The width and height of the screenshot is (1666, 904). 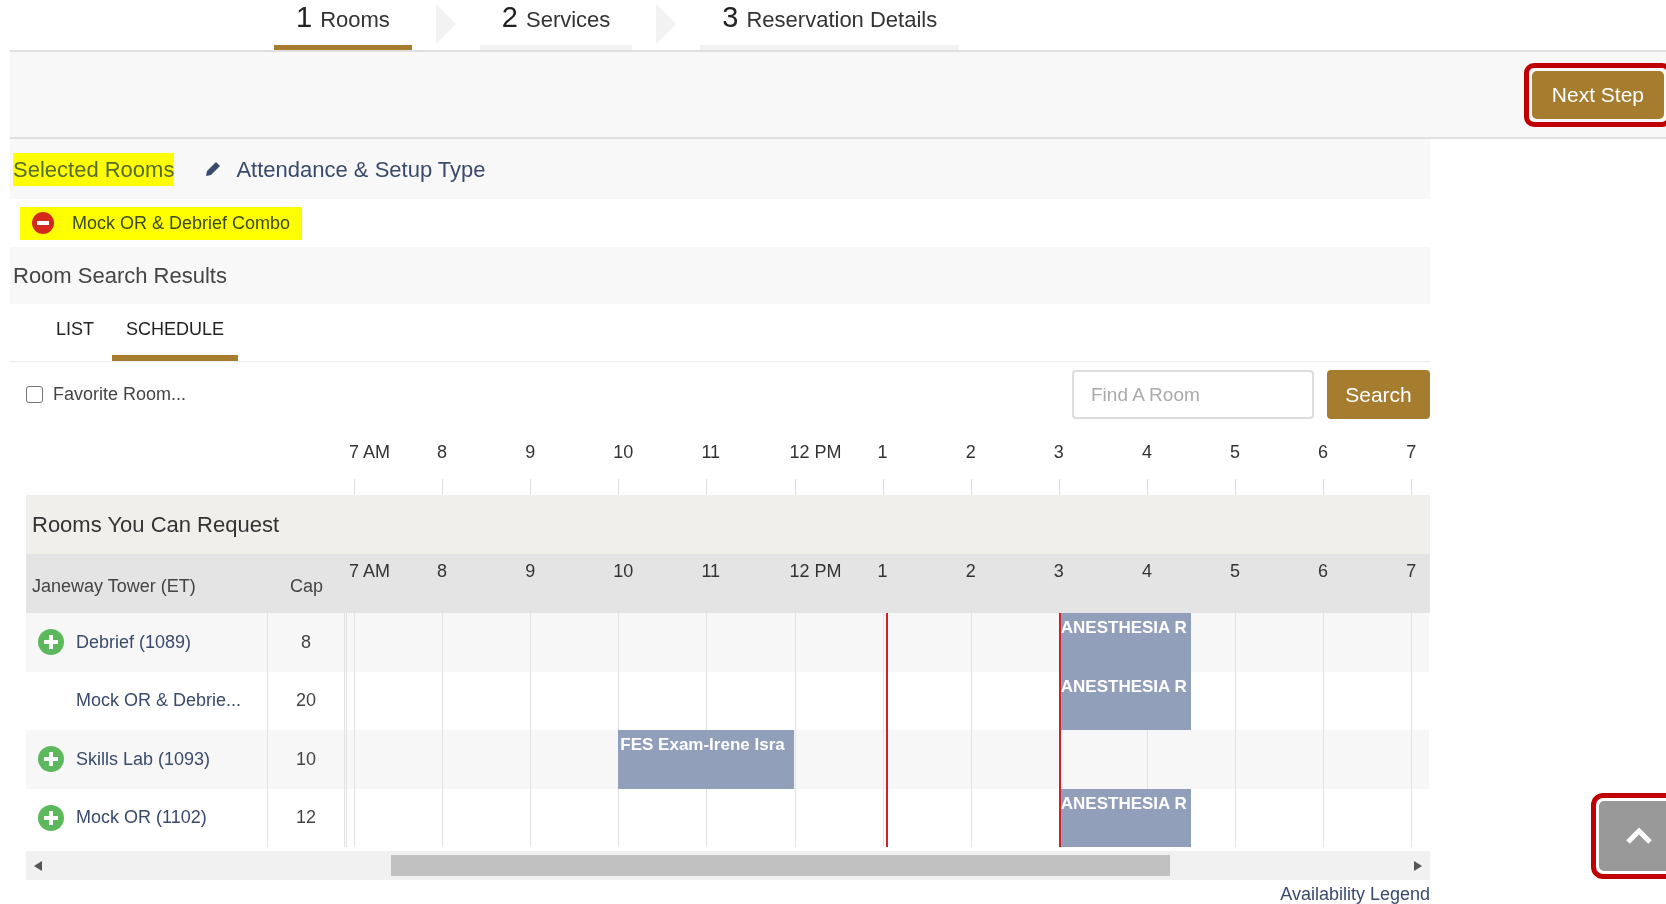 I want to click on scroll-thumb, so click(x=780, y=865).